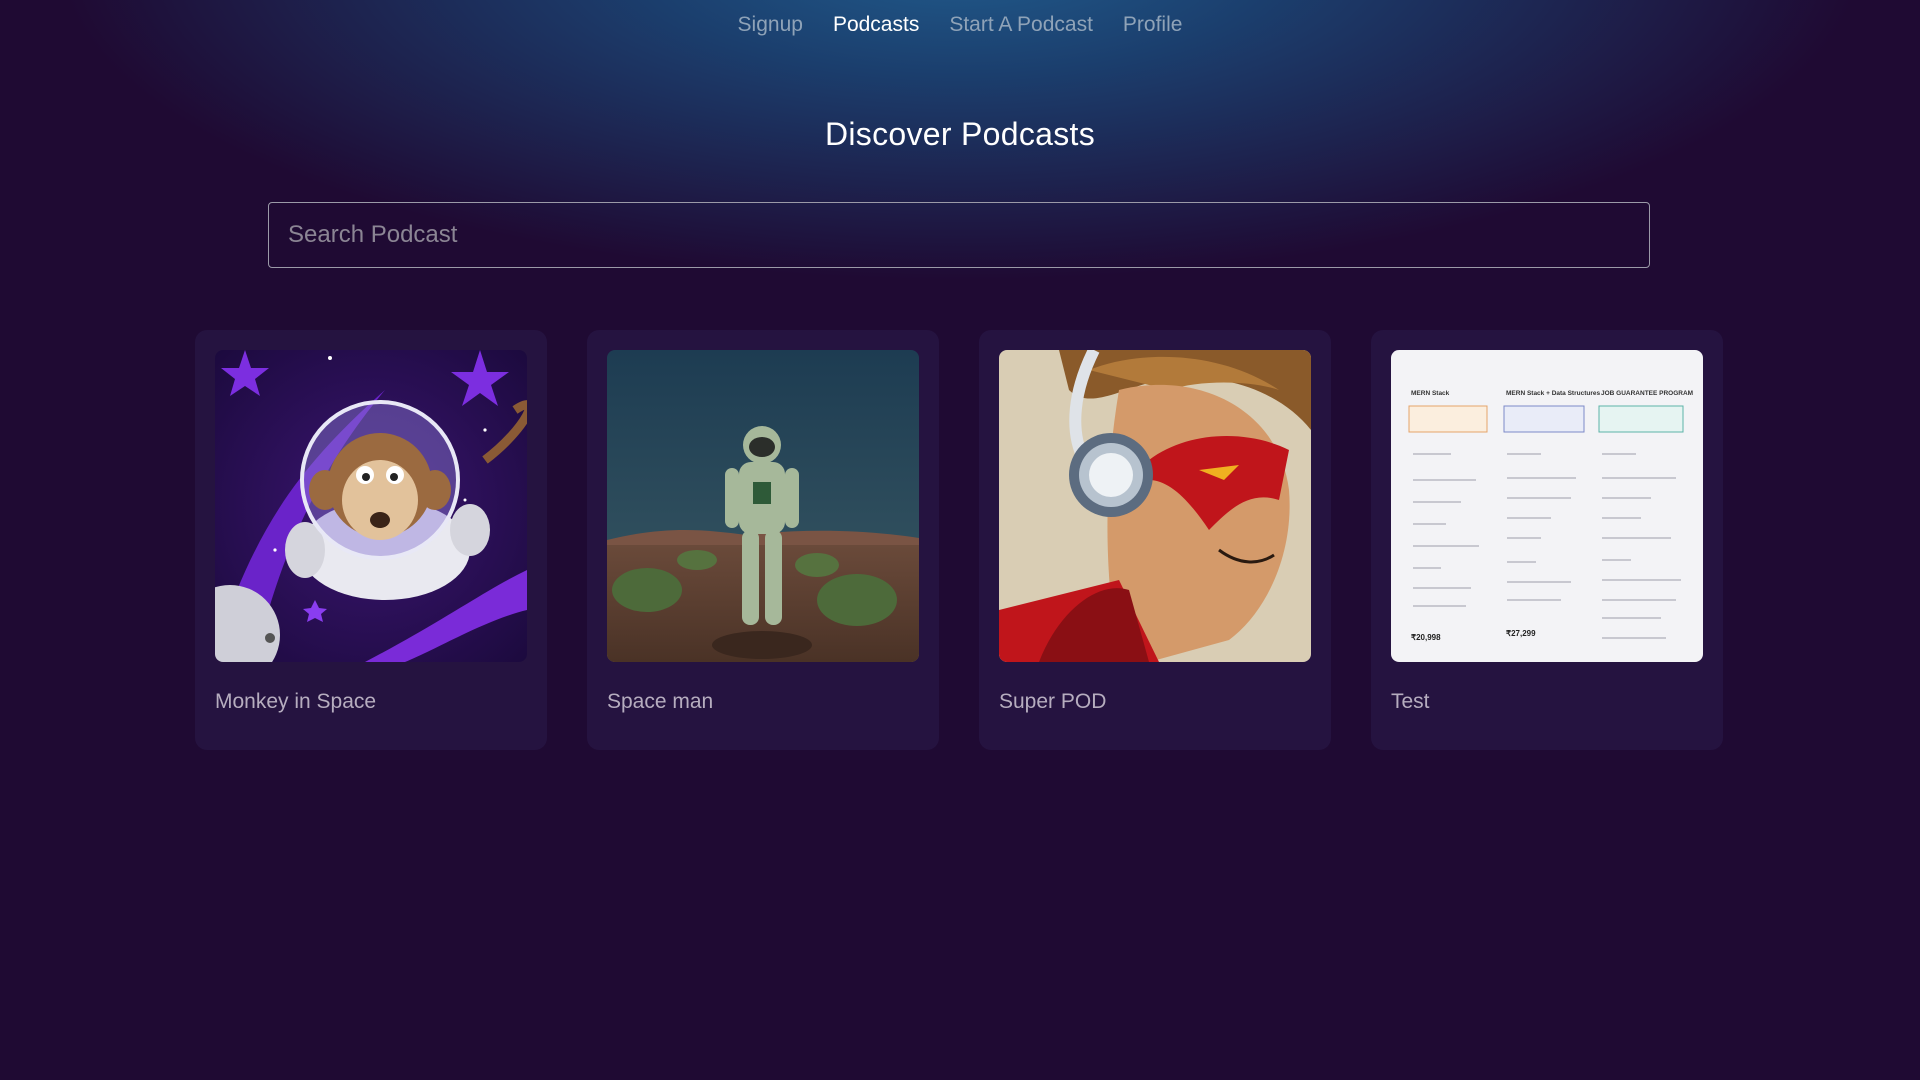  I want to click on podcast-title: Super POD, so click(1053, 701).